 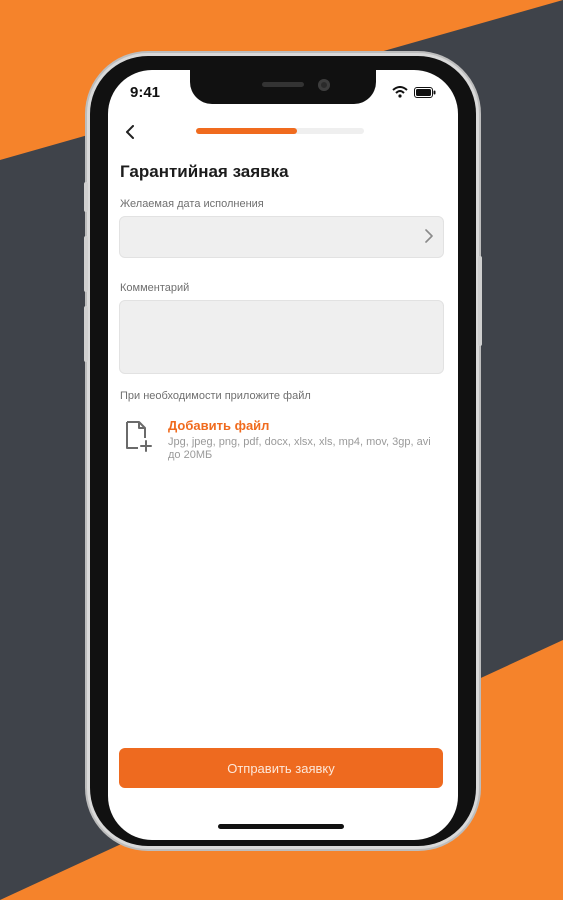 I want to click on add-file-label: Добавить файл, so click(x=219, y=425).